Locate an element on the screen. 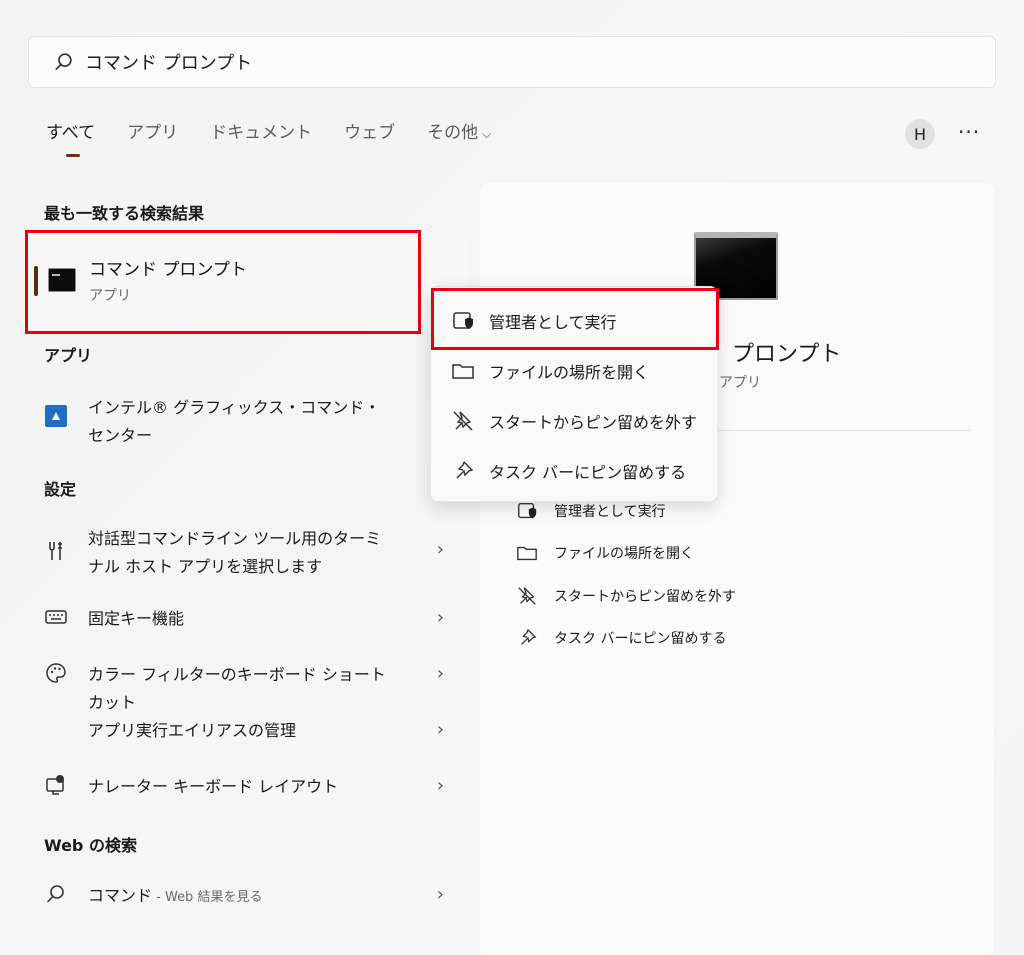 This screenshot has width=1024, height=955. settings-item-label: カラー フィルターのキーボード ショートカット is located at coordinates (237, 688).